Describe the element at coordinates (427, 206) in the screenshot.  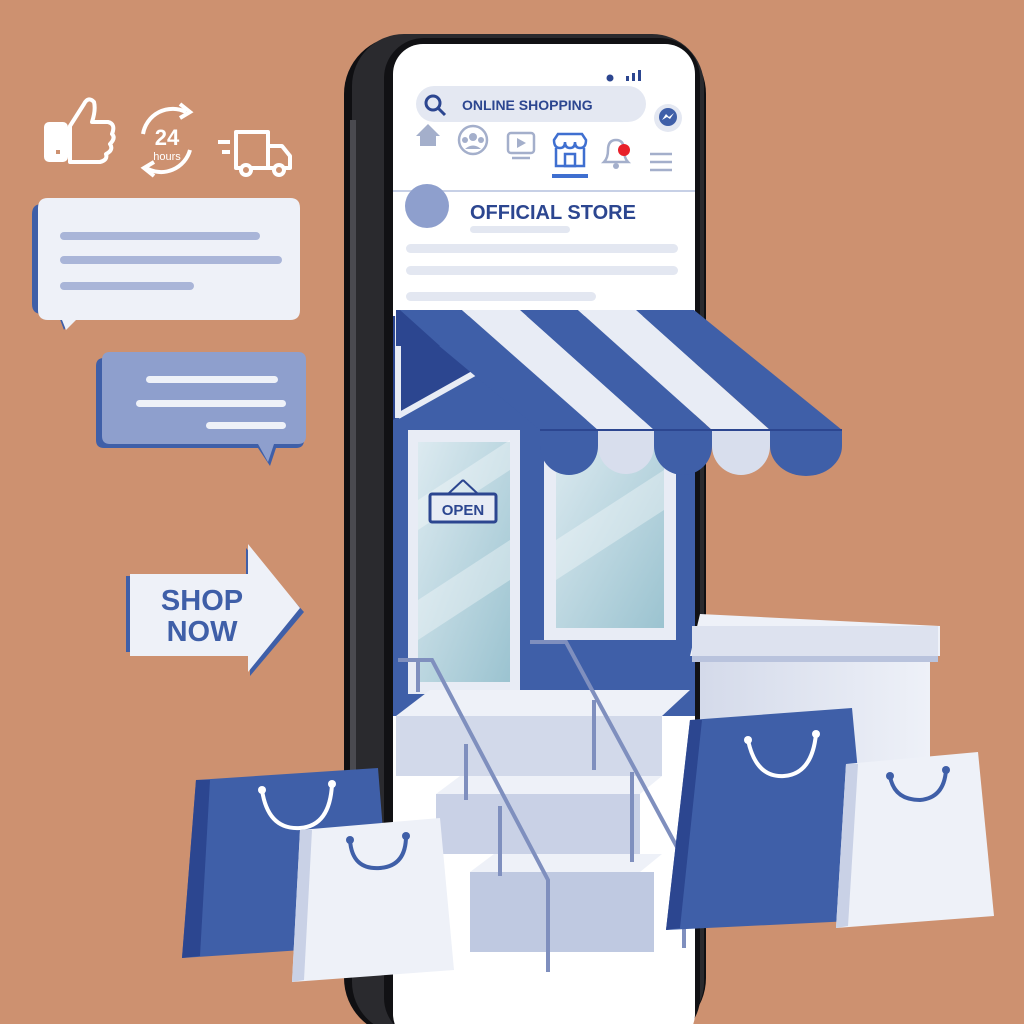
I see `avatar` at that location.